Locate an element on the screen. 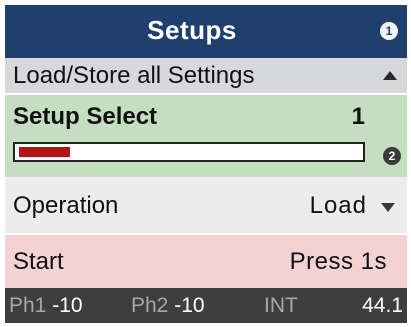 This screenshot has height=327, width=411. setup-select-slider is located at coordinates (189, 152).